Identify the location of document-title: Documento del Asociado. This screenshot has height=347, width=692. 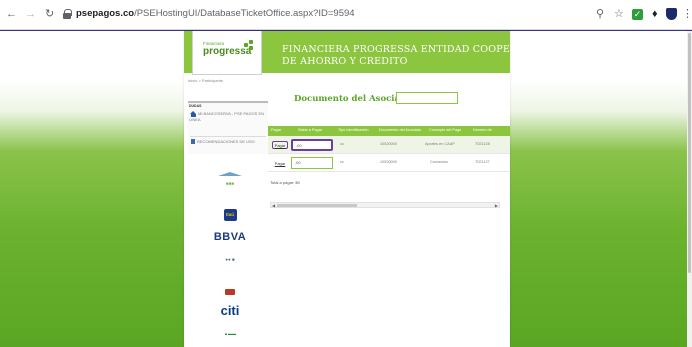
(353, 99).